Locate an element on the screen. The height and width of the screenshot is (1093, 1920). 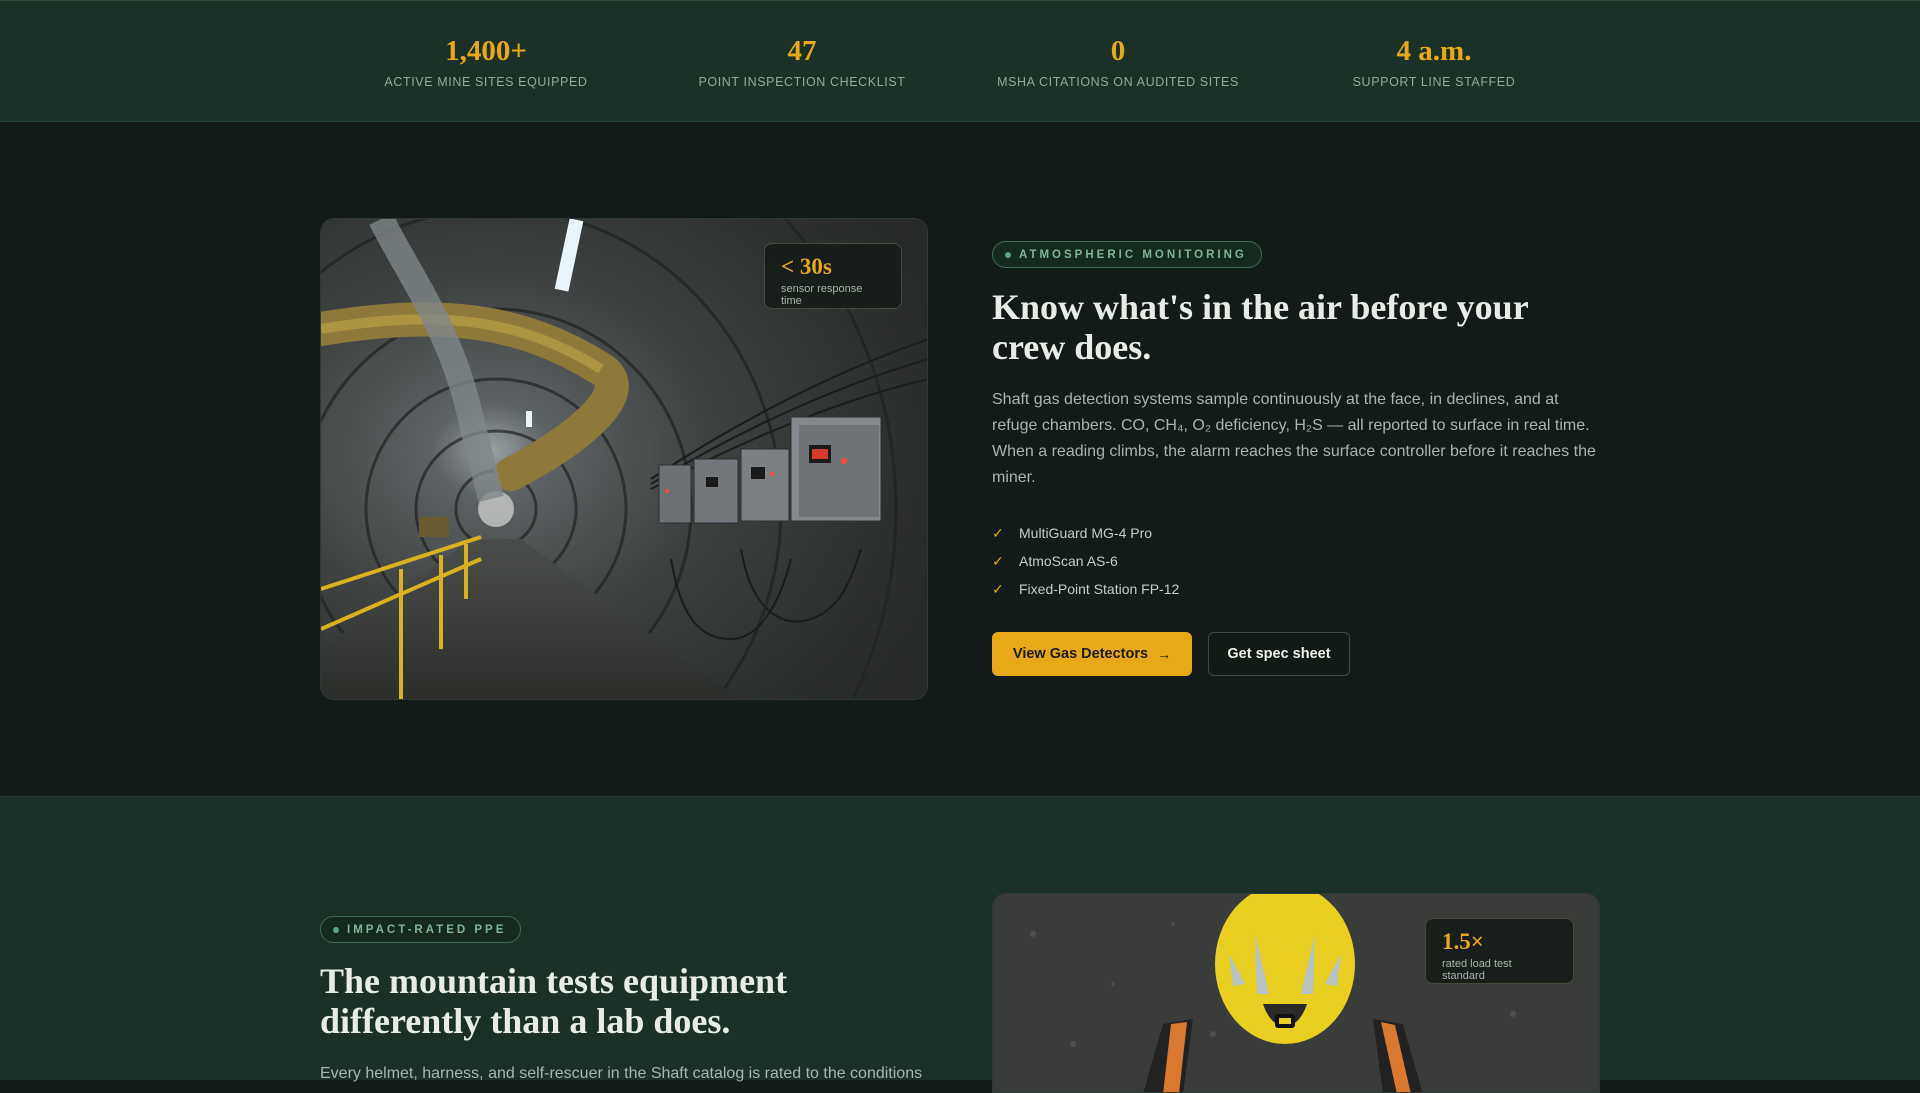
section-tag-label: IMPACT-RATED PPE is located at coordinates (427, 929).